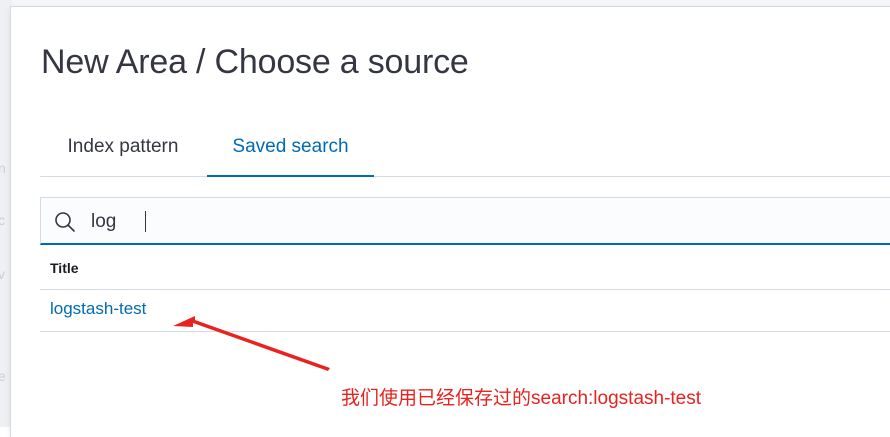 Image resolution: width=890 pixels, height=437 pixels. I want to click on modal-title: New Area / Choose a source, so click(255, 62).